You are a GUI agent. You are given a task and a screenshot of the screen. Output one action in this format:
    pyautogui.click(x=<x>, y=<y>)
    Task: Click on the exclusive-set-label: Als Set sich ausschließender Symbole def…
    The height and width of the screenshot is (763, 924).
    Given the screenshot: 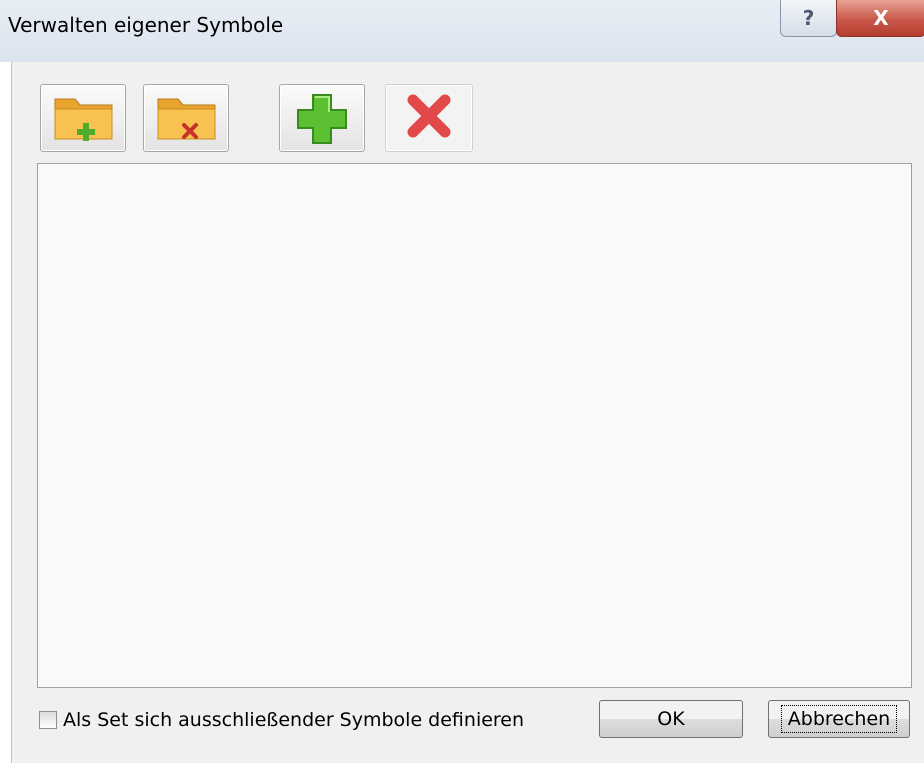 What is the action you would take?
    pyautogui.click(x=294, y=720)
    